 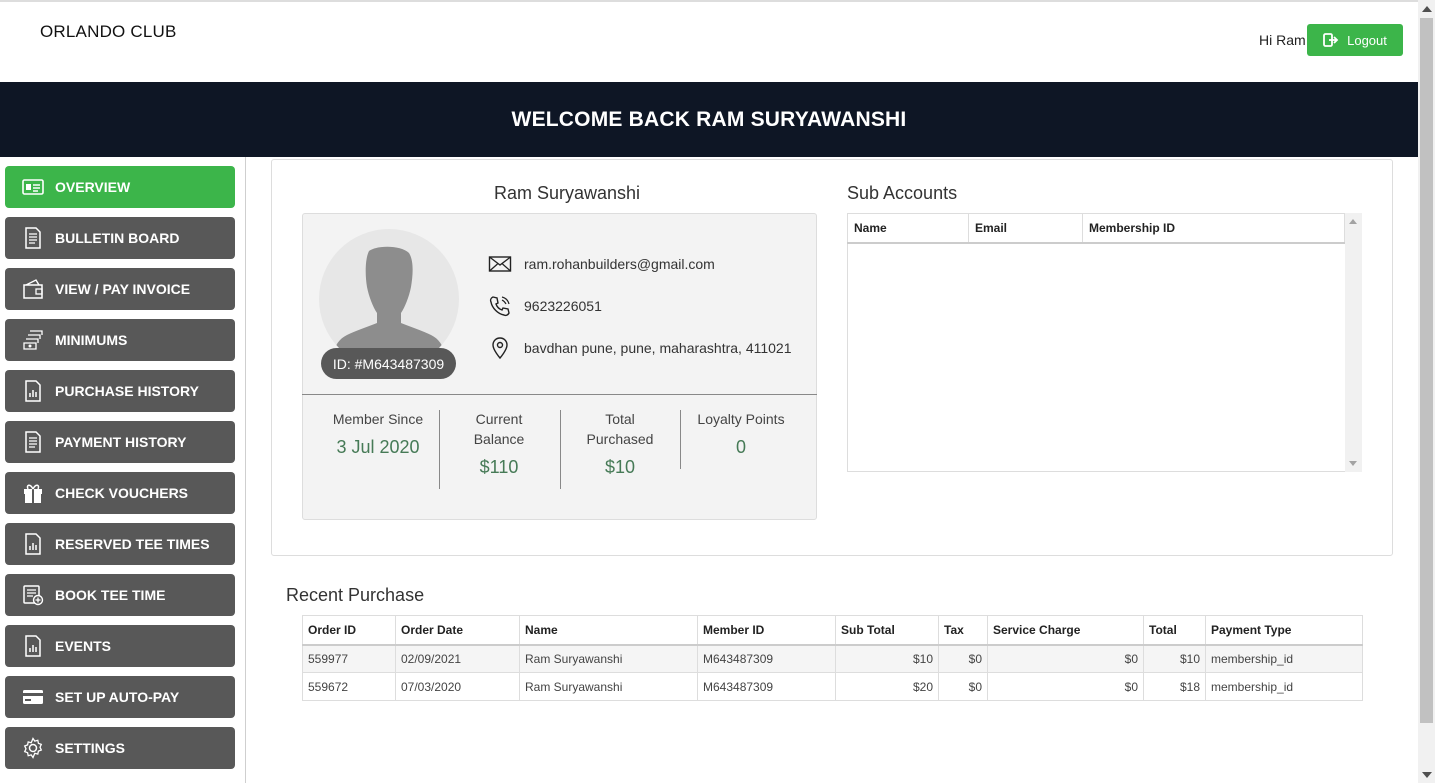 I want to click on member-name: Ram Suryawanshi, so click(x=567, y=193).